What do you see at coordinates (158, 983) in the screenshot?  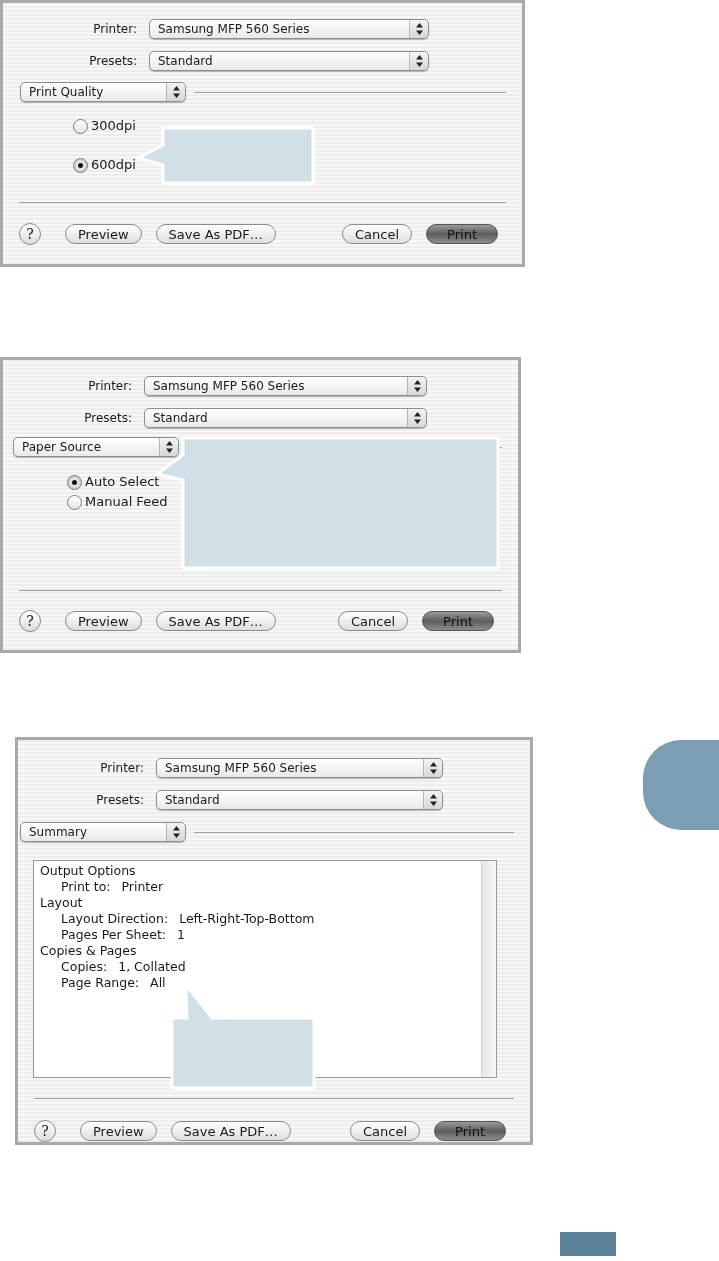 I see `summary-value: All` at bounding box center [158, 983].